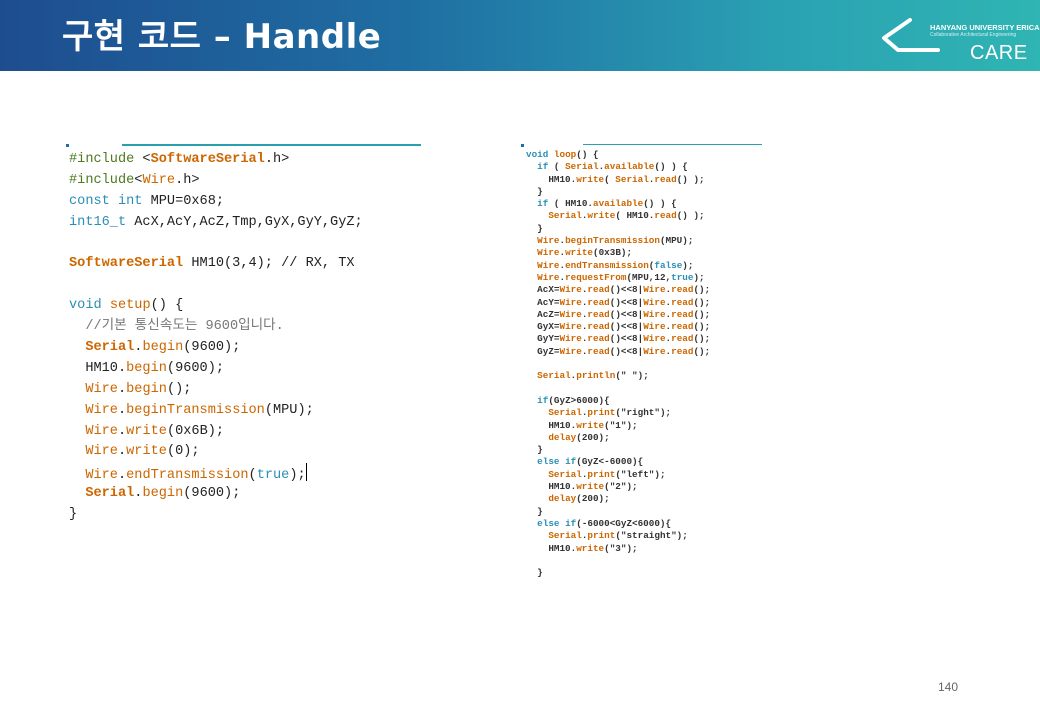  Describe the element at coordinates (948, 687) in the screenshot. I see `page-number: 140` at that location.